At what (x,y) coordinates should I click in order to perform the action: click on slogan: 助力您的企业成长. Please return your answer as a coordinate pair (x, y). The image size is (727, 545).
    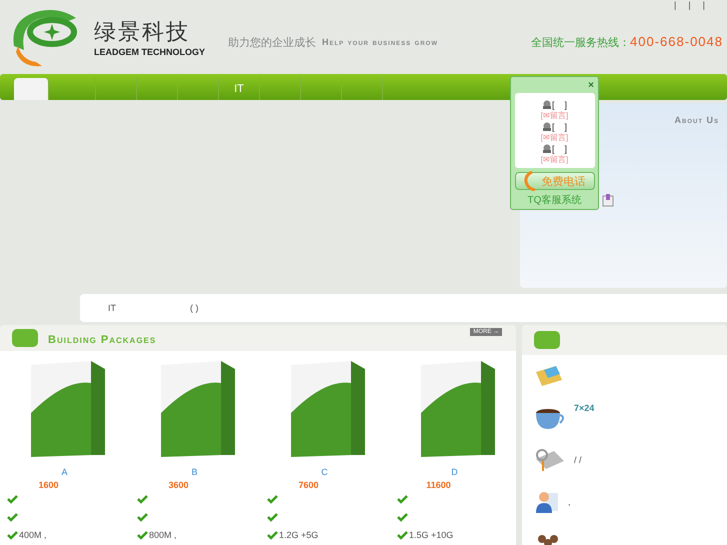
    Looking at the image, I should click on (272, 43).